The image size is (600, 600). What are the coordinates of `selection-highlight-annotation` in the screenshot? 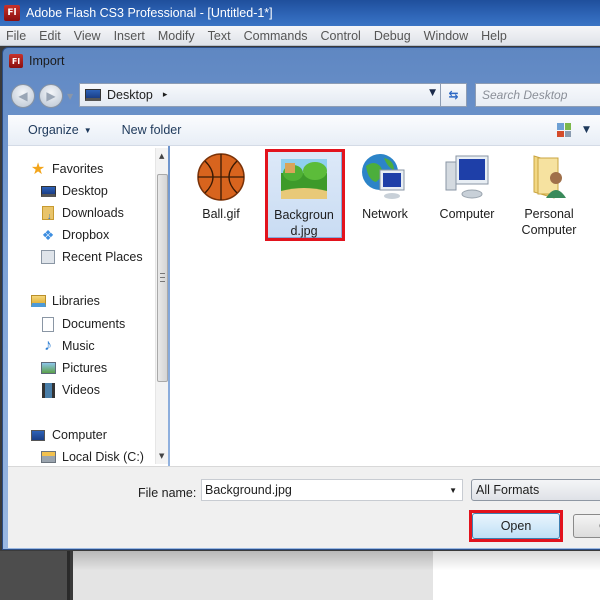 It's located at (305, 195).